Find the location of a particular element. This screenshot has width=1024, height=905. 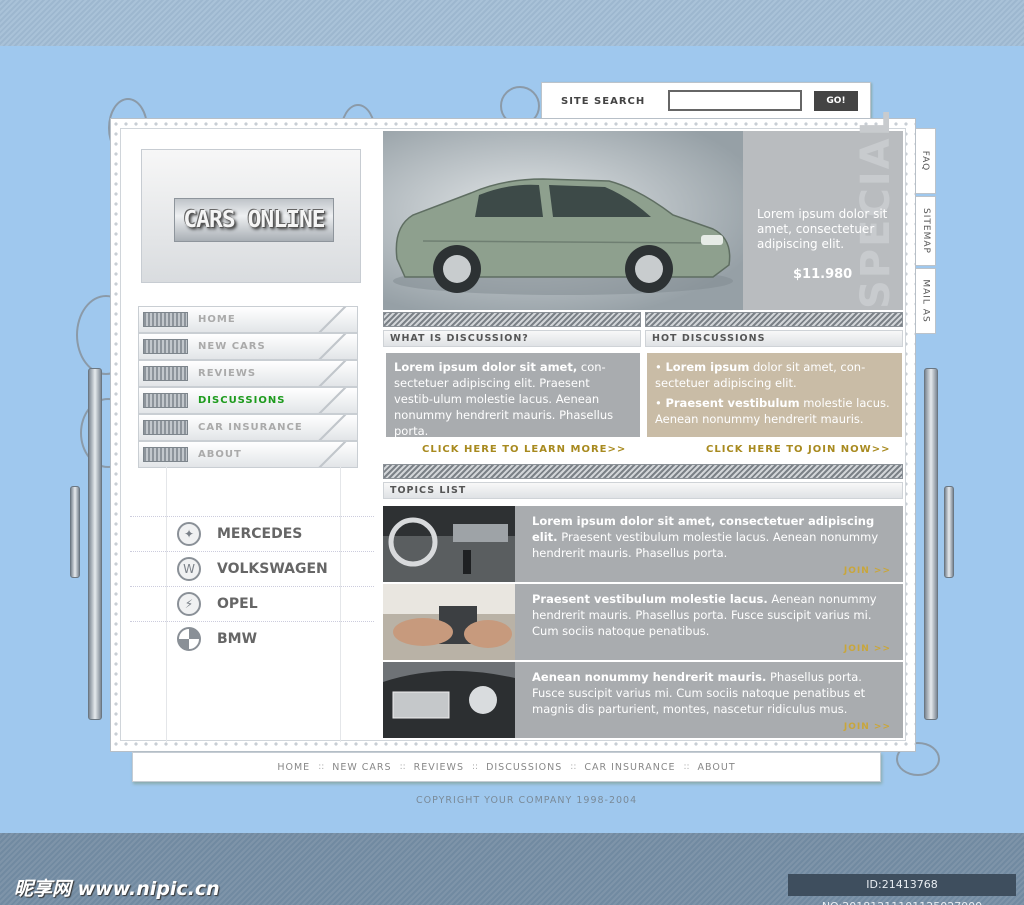

bmw-logo-icon is located at coordinates (189, 639).